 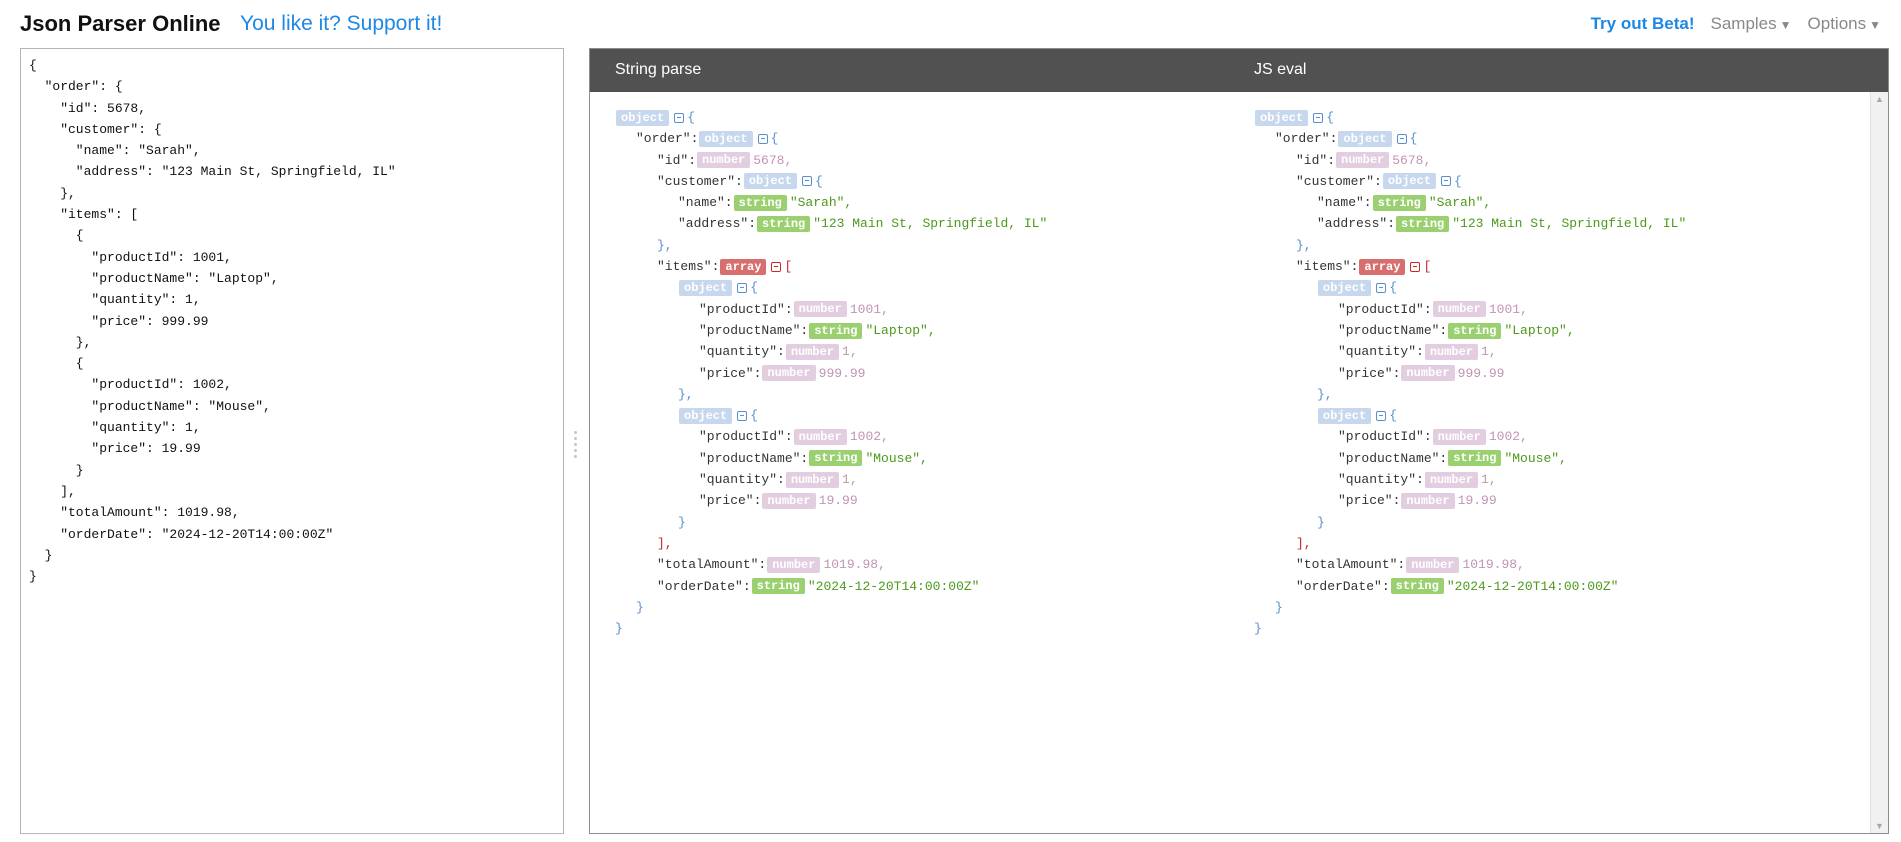 I want to click on options-menu: Options ▼, so click(x=1844, y=24).